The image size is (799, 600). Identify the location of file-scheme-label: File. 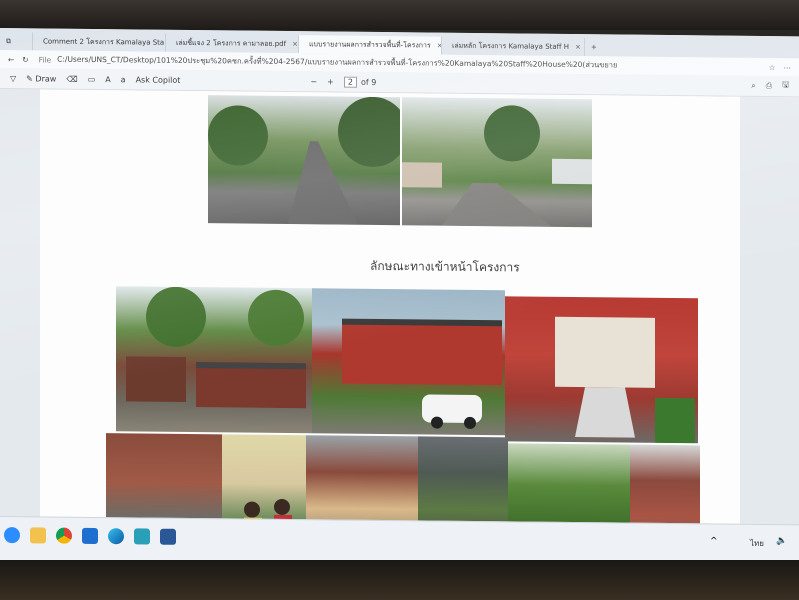
(45, 59).